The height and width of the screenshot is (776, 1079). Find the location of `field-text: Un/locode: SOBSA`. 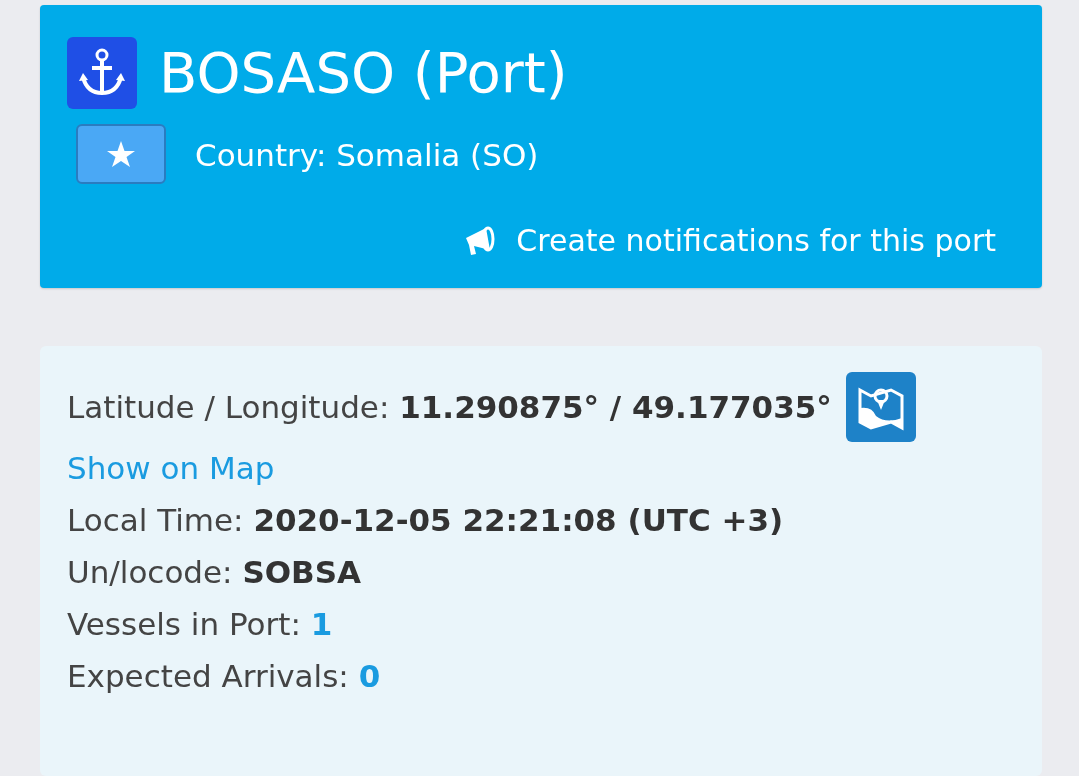

field-text: Un/locode: SOBSA is located at coordinates (214, 572).